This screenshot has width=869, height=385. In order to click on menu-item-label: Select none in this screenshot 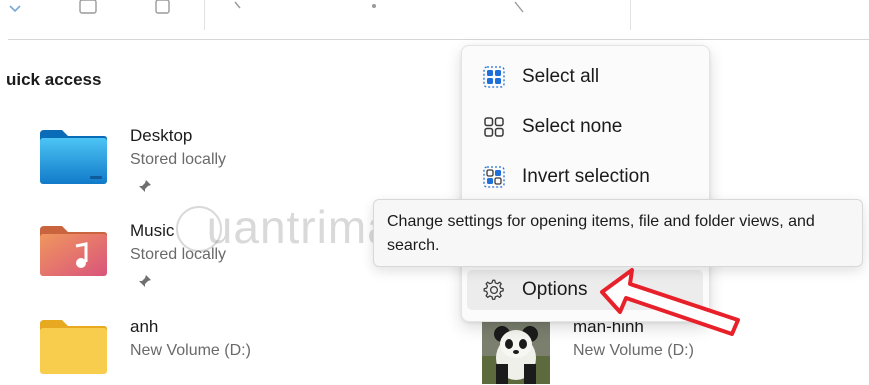, I will do `click(572, 126)`.